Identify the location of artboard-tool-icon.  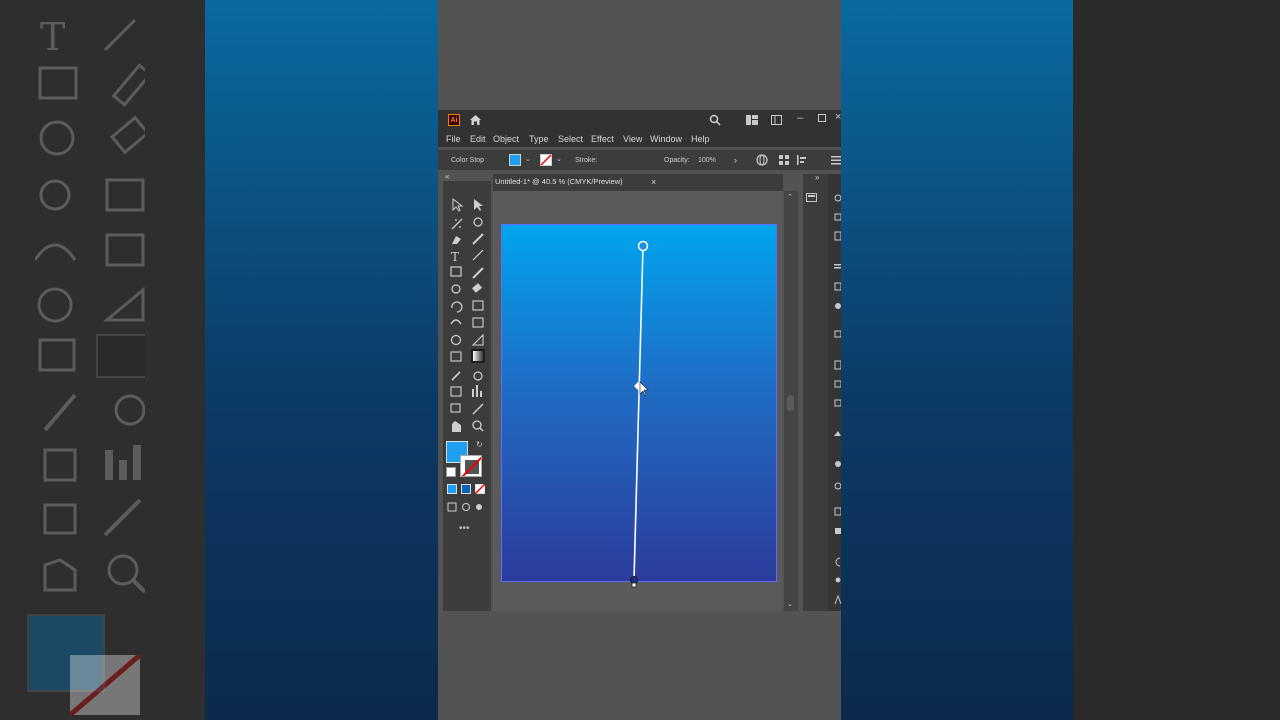
(455, 408).